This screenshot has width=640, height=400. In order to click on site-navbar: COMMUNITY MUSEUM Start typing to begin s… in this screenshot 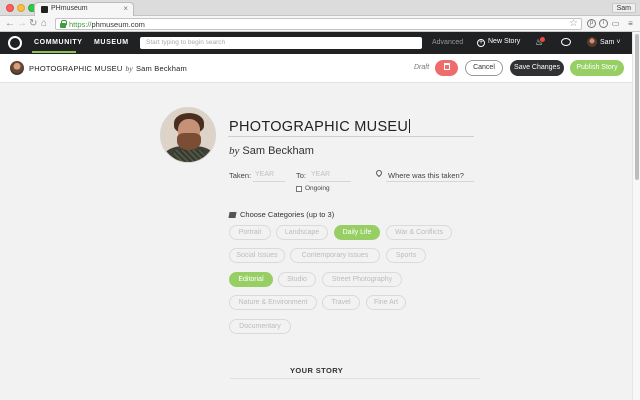, I will do `click(316, 43)`.